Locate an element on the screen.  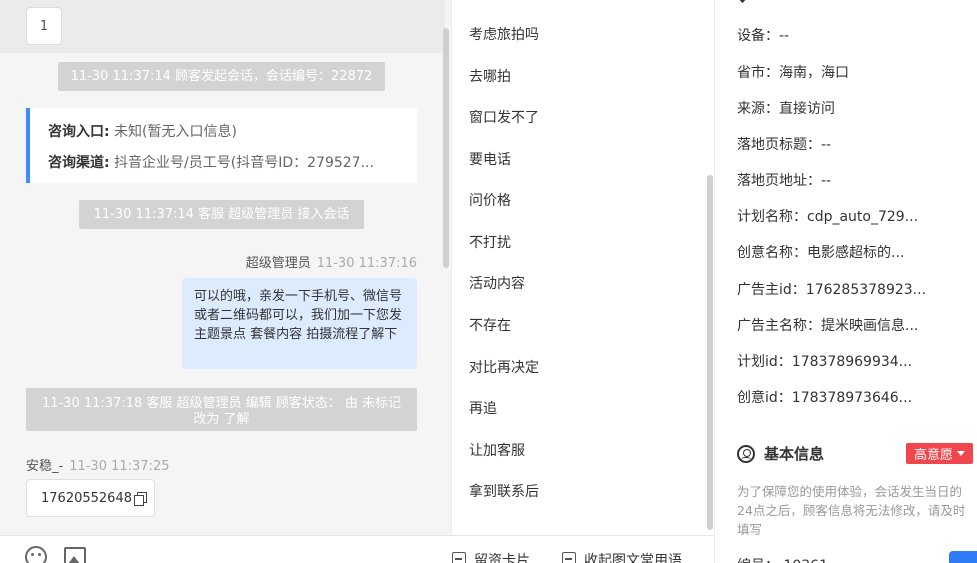
customer-message-meta: 安稳_- 11-30 11:37:25 is located at coordinates (98, 464).